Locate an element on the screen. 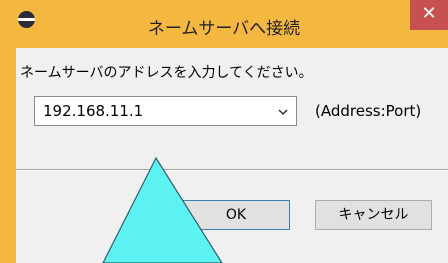 This screenshot has width=448, height=263. ok-button: OK is located at coordinates (236, 215).